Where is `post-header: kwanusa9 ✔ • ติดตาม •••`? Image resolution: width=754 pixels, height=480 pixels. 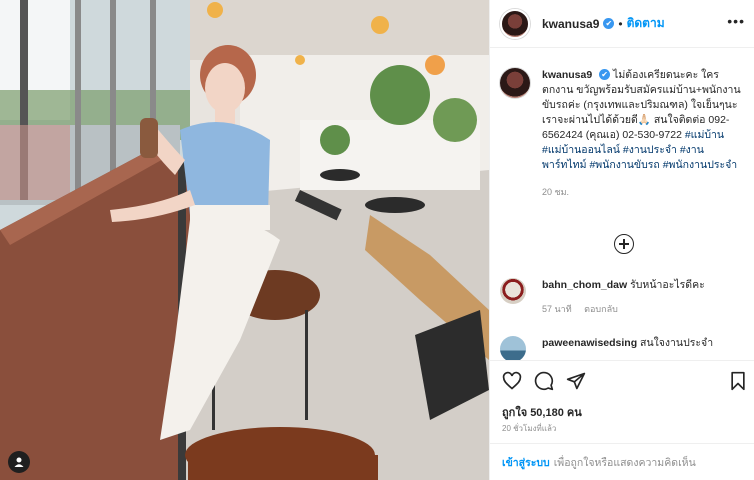 post-header: kwanusa9 ✔ • ติดตาม ••• is located at coordinates (622, 24).